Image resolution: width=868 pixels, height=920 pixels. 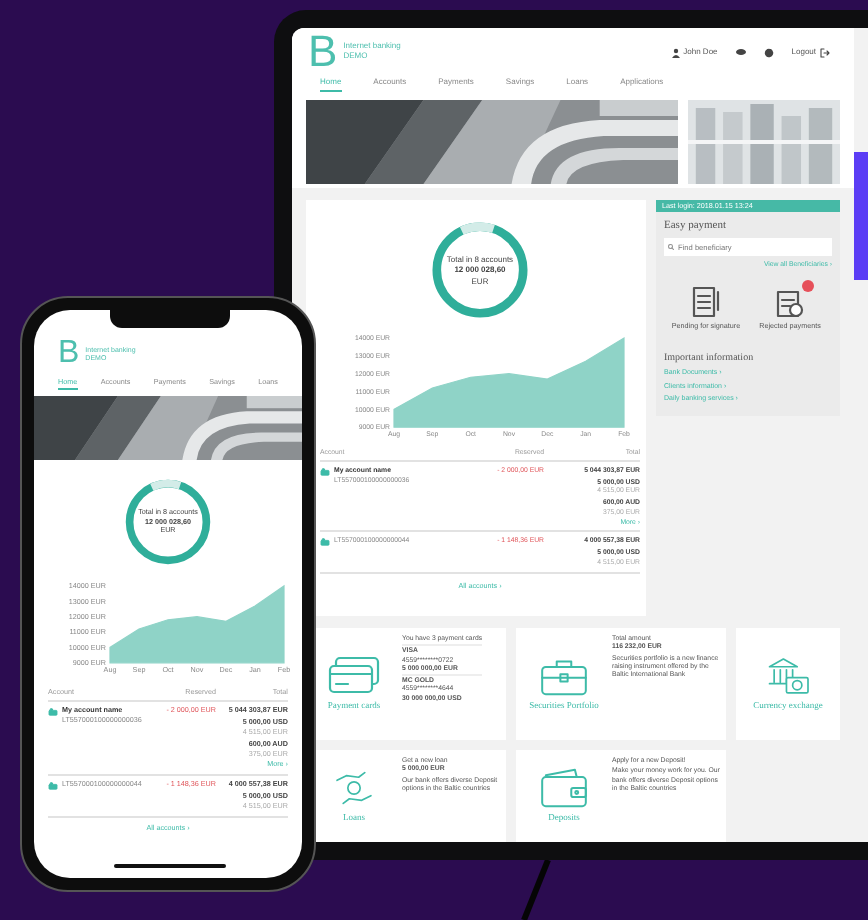 I want to click on user-icon, so click(x=675, y=52).